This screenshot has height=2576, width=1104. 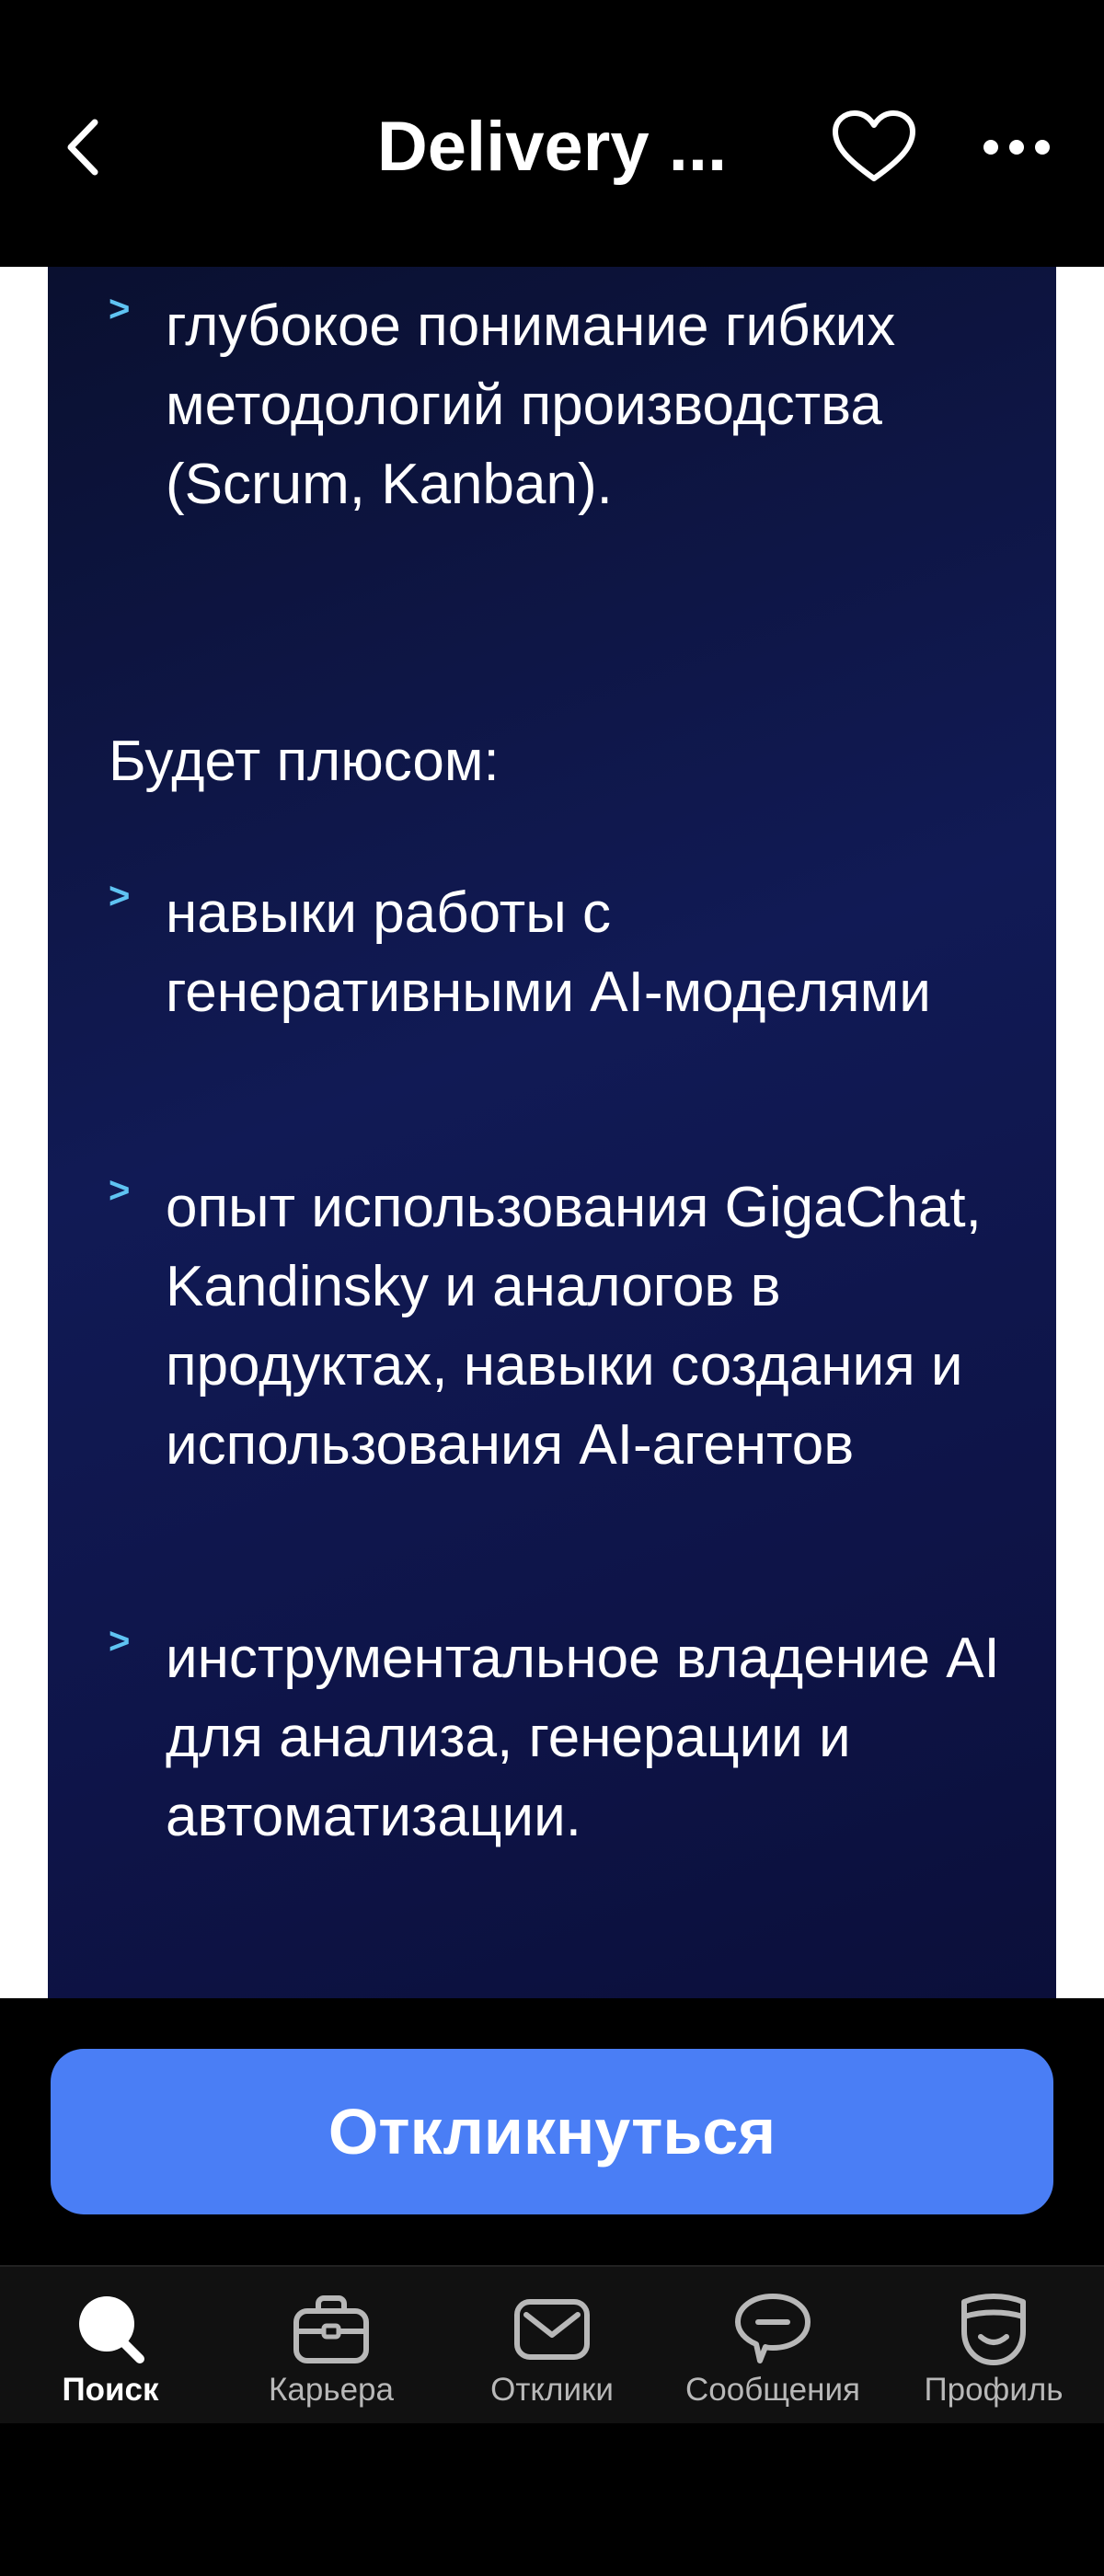 I want to click on chevron-left-icon, so click(x=82, y=147).